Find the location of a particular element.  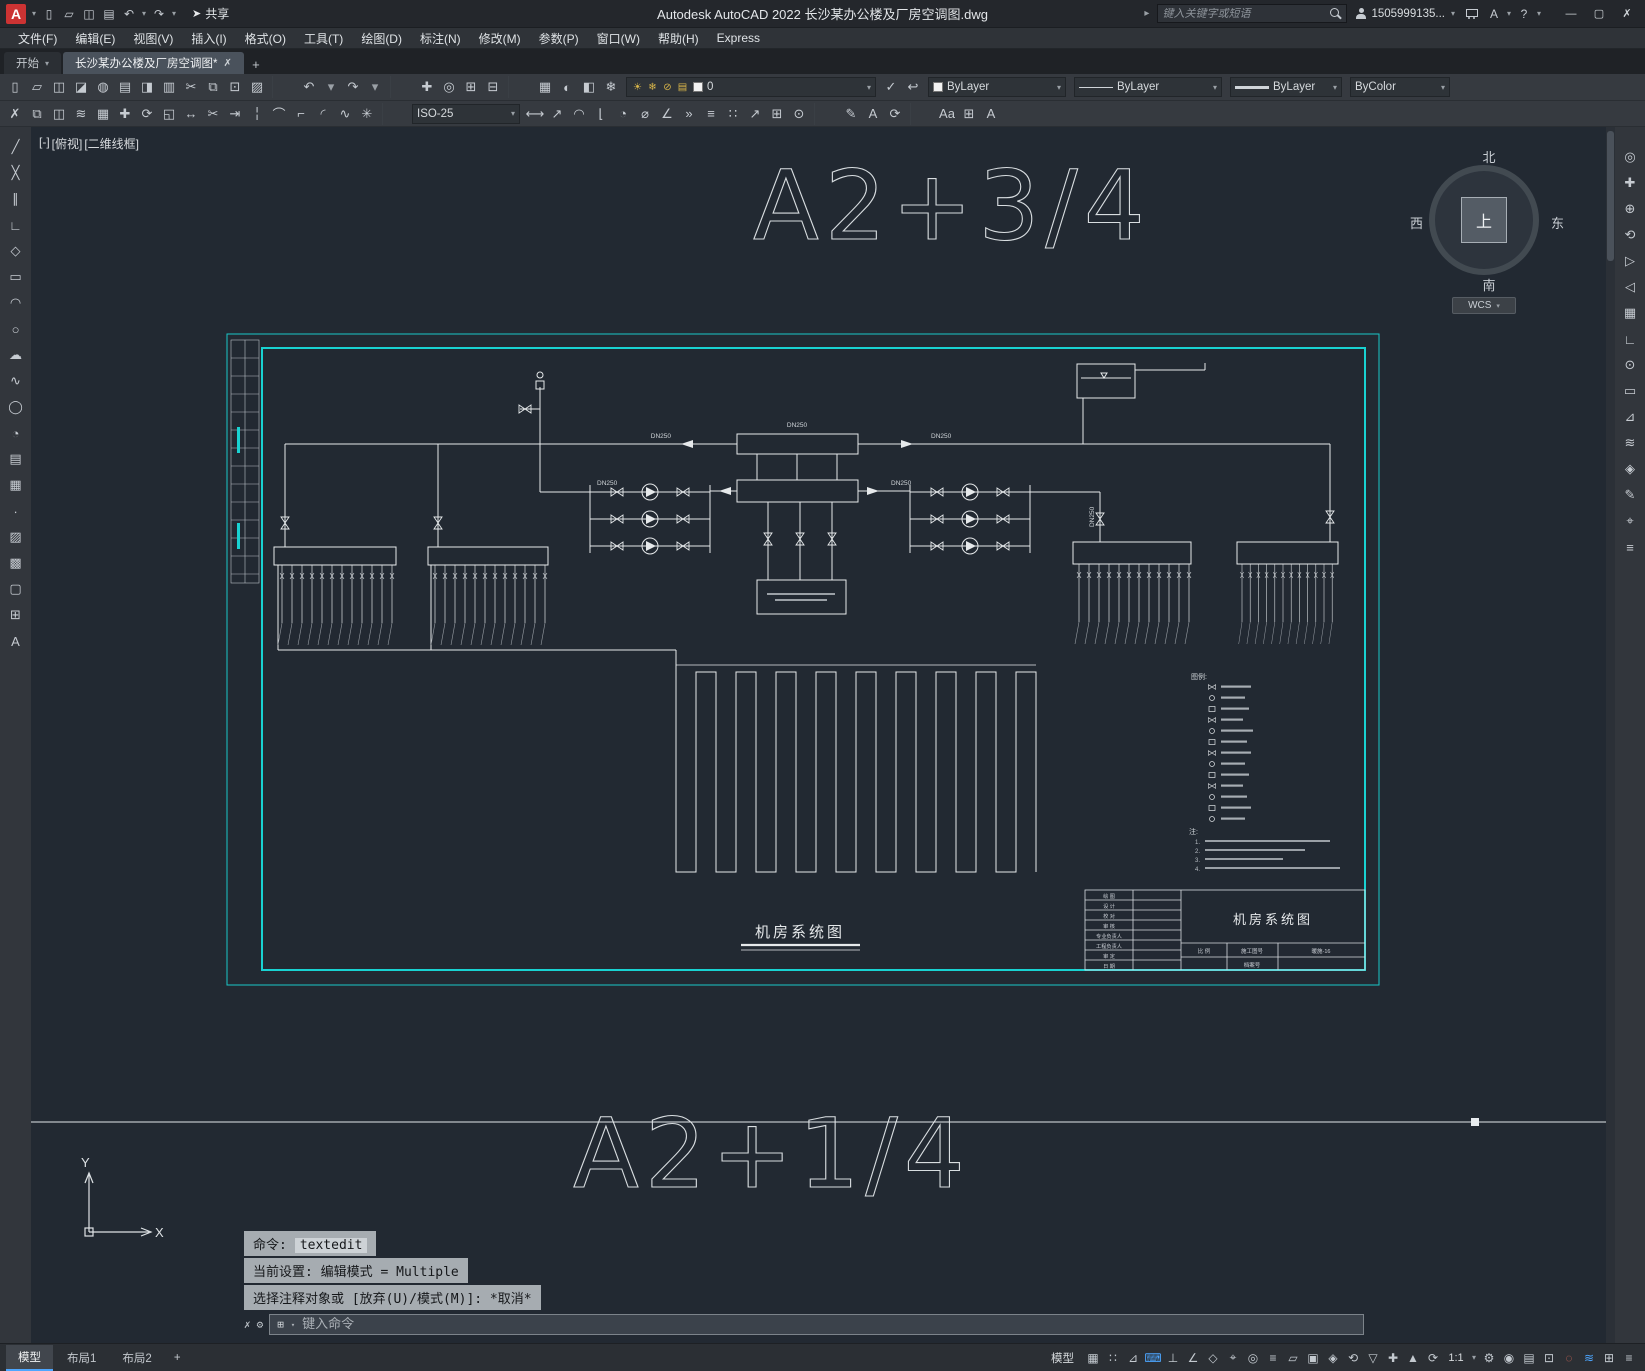

menu-modify: 修改(M) is located at coordinates (500, 38).